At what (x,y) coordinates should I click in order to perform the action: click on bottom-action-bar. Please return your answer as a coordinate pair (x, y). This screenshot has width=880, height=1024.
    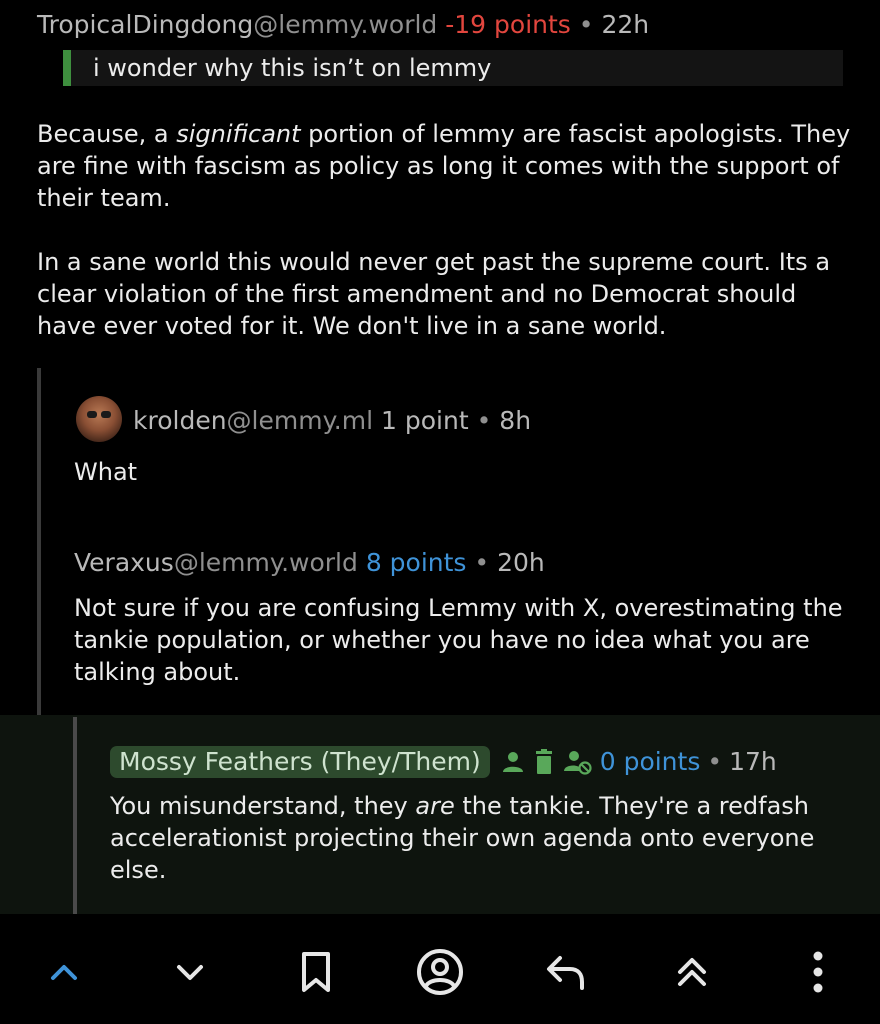
    Looking at the image, I should click on (440, 969).